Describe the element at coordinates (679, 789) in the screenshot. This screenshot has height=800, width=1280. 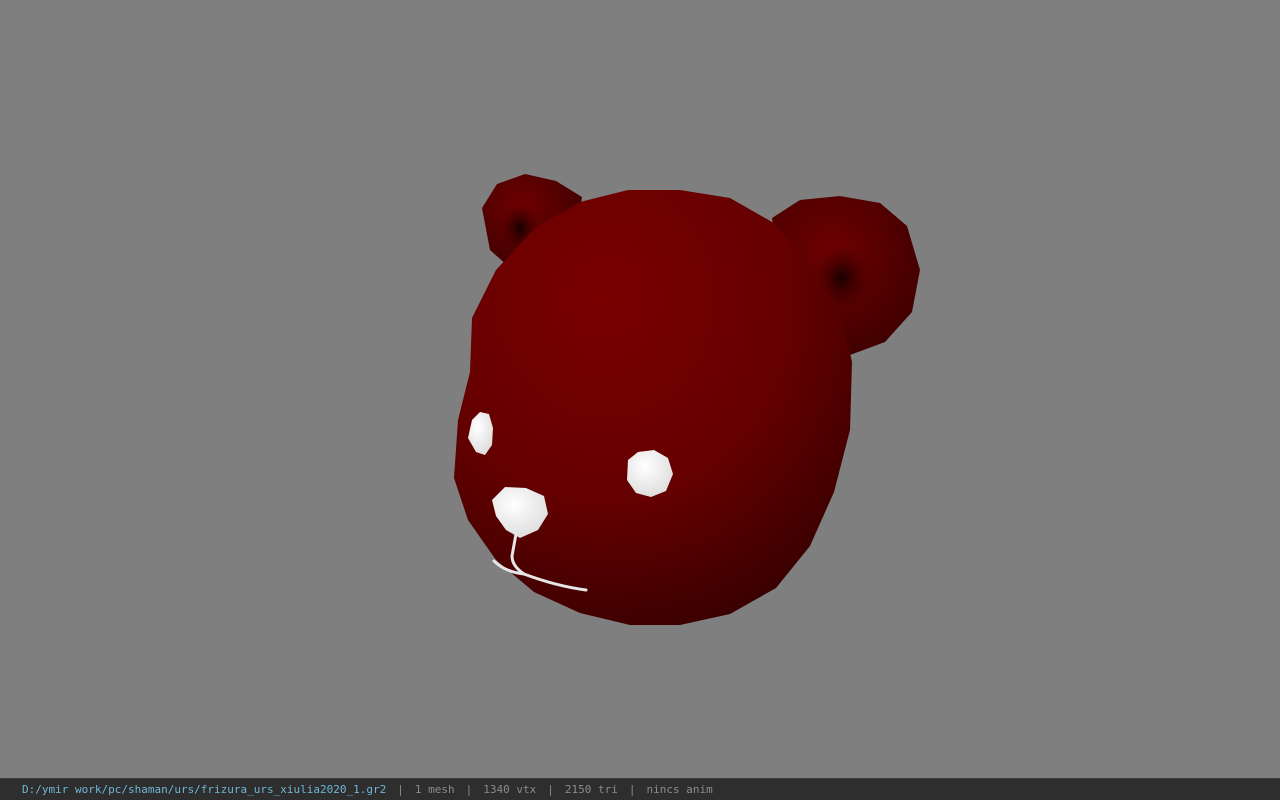
I see `animation-status-label: nincs anim` at that location.